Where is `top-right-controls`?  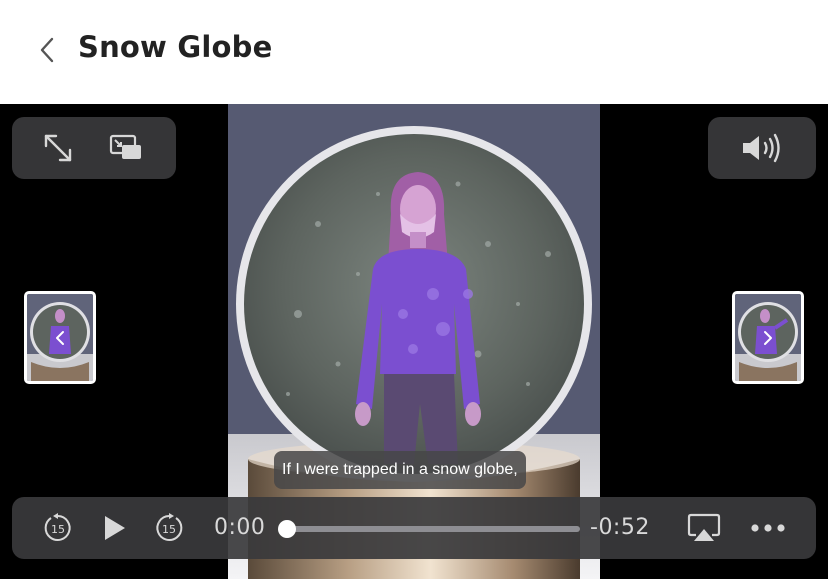
top-right-controls is located at coordinates (762, 148).